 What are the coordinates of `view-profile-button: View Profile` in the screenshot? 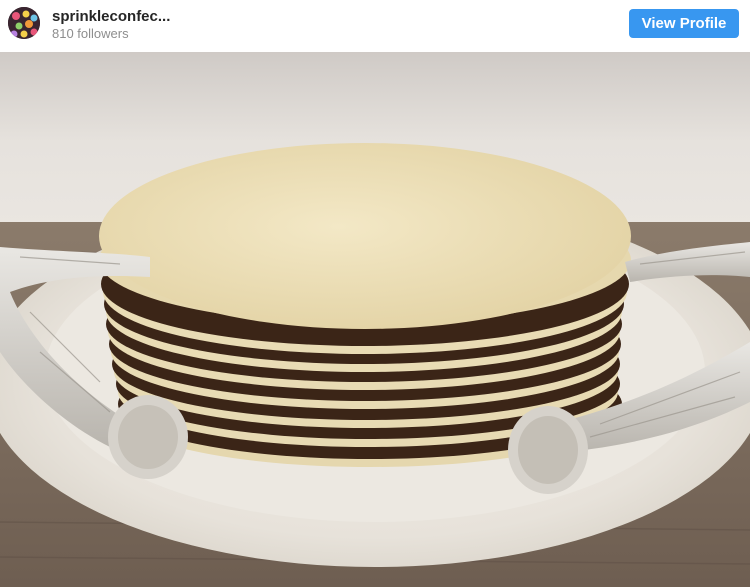 It's located at (684, 23).